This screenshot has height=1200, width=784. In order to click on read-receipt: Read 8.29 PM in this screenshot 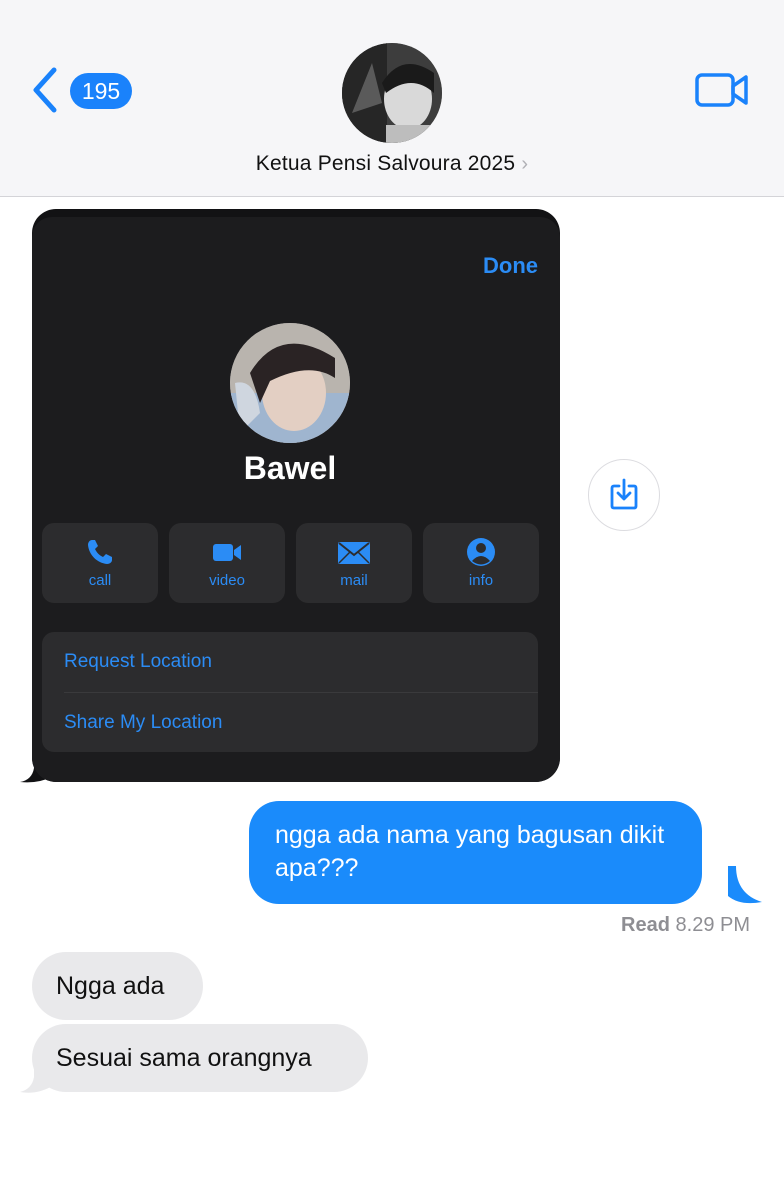, I will do `click(685, 925)`.